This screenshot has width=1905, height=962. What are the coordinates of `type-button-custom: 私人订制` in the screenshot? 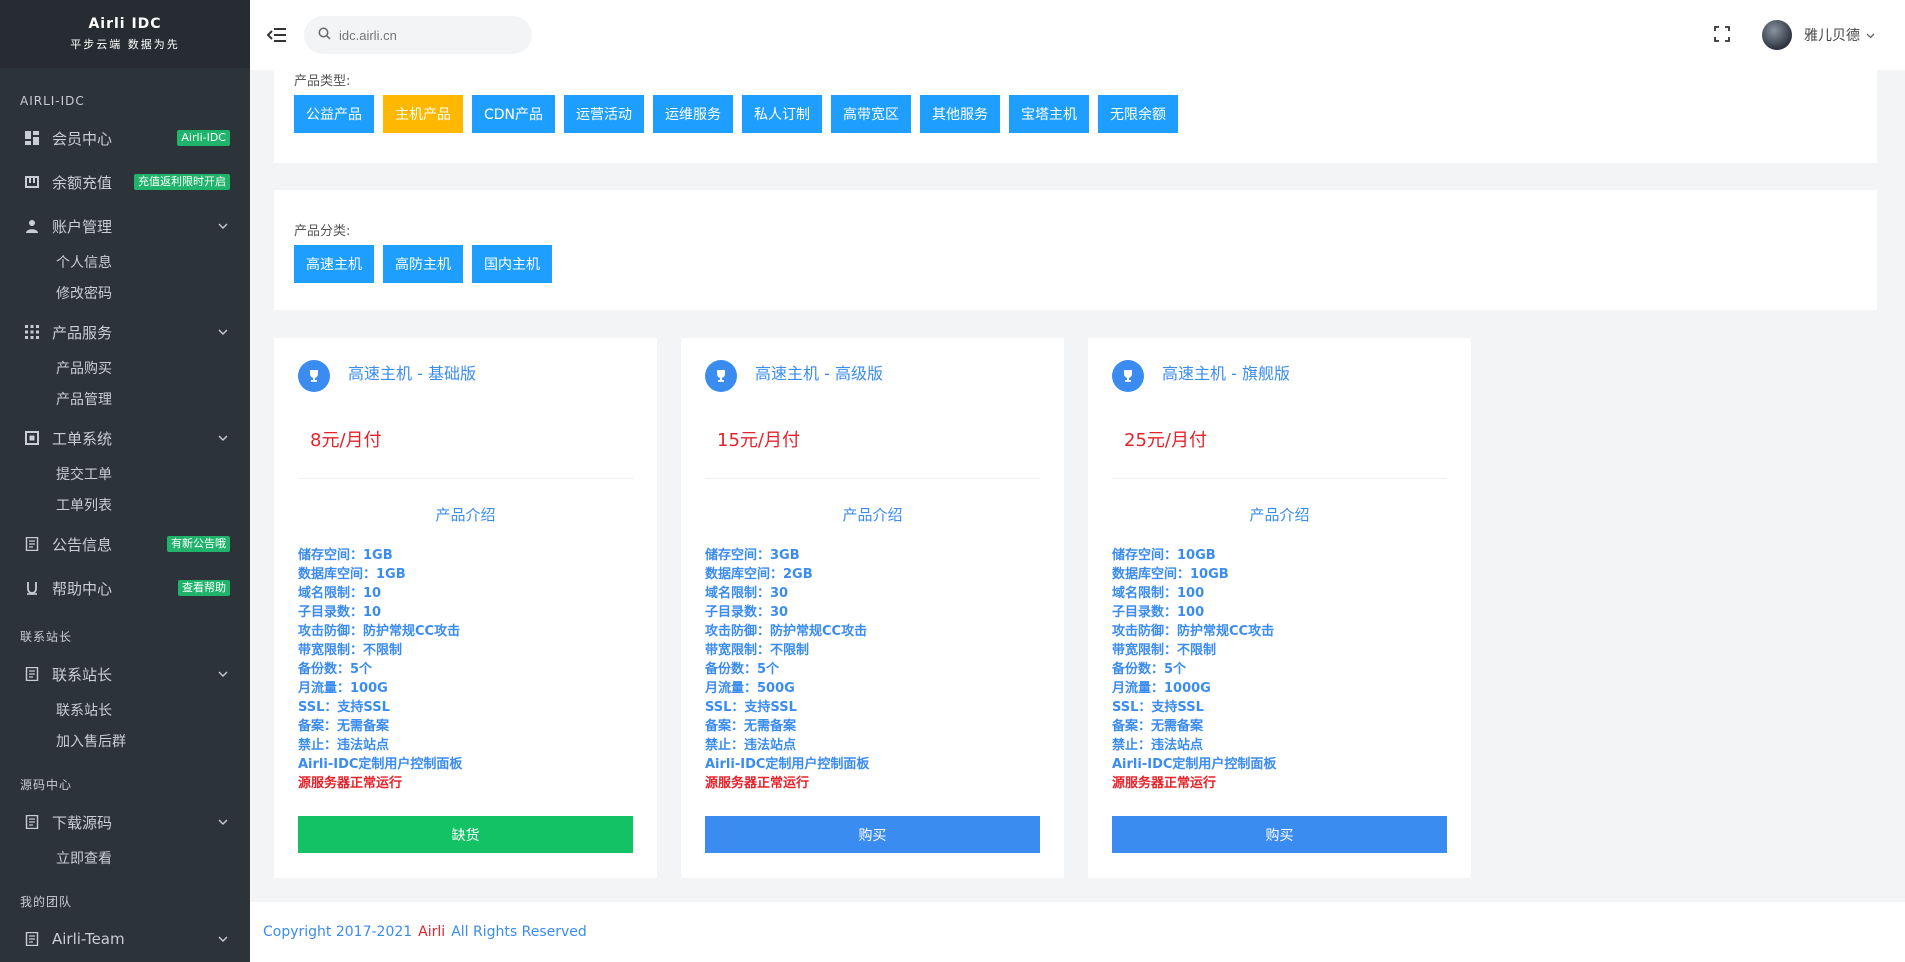 It's located at (782, 114).